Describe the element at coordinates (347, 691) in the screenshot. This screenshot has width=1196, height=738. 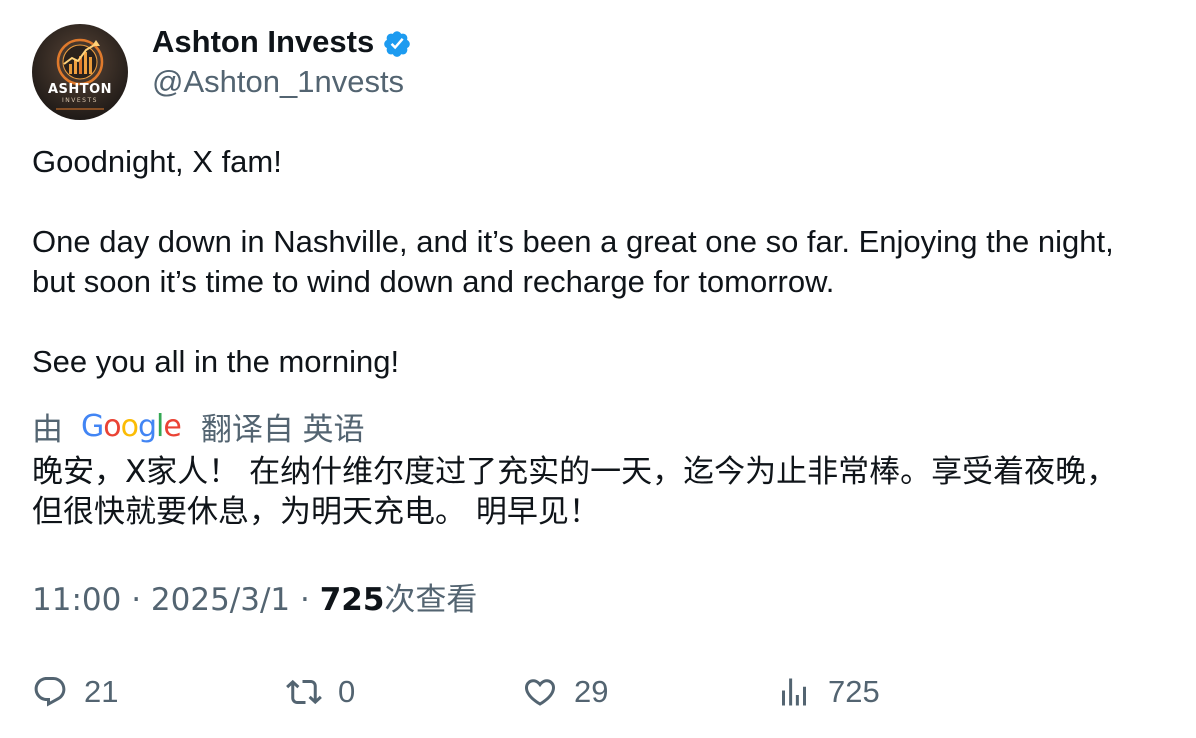
I see `retweet-count: 0` at that location.